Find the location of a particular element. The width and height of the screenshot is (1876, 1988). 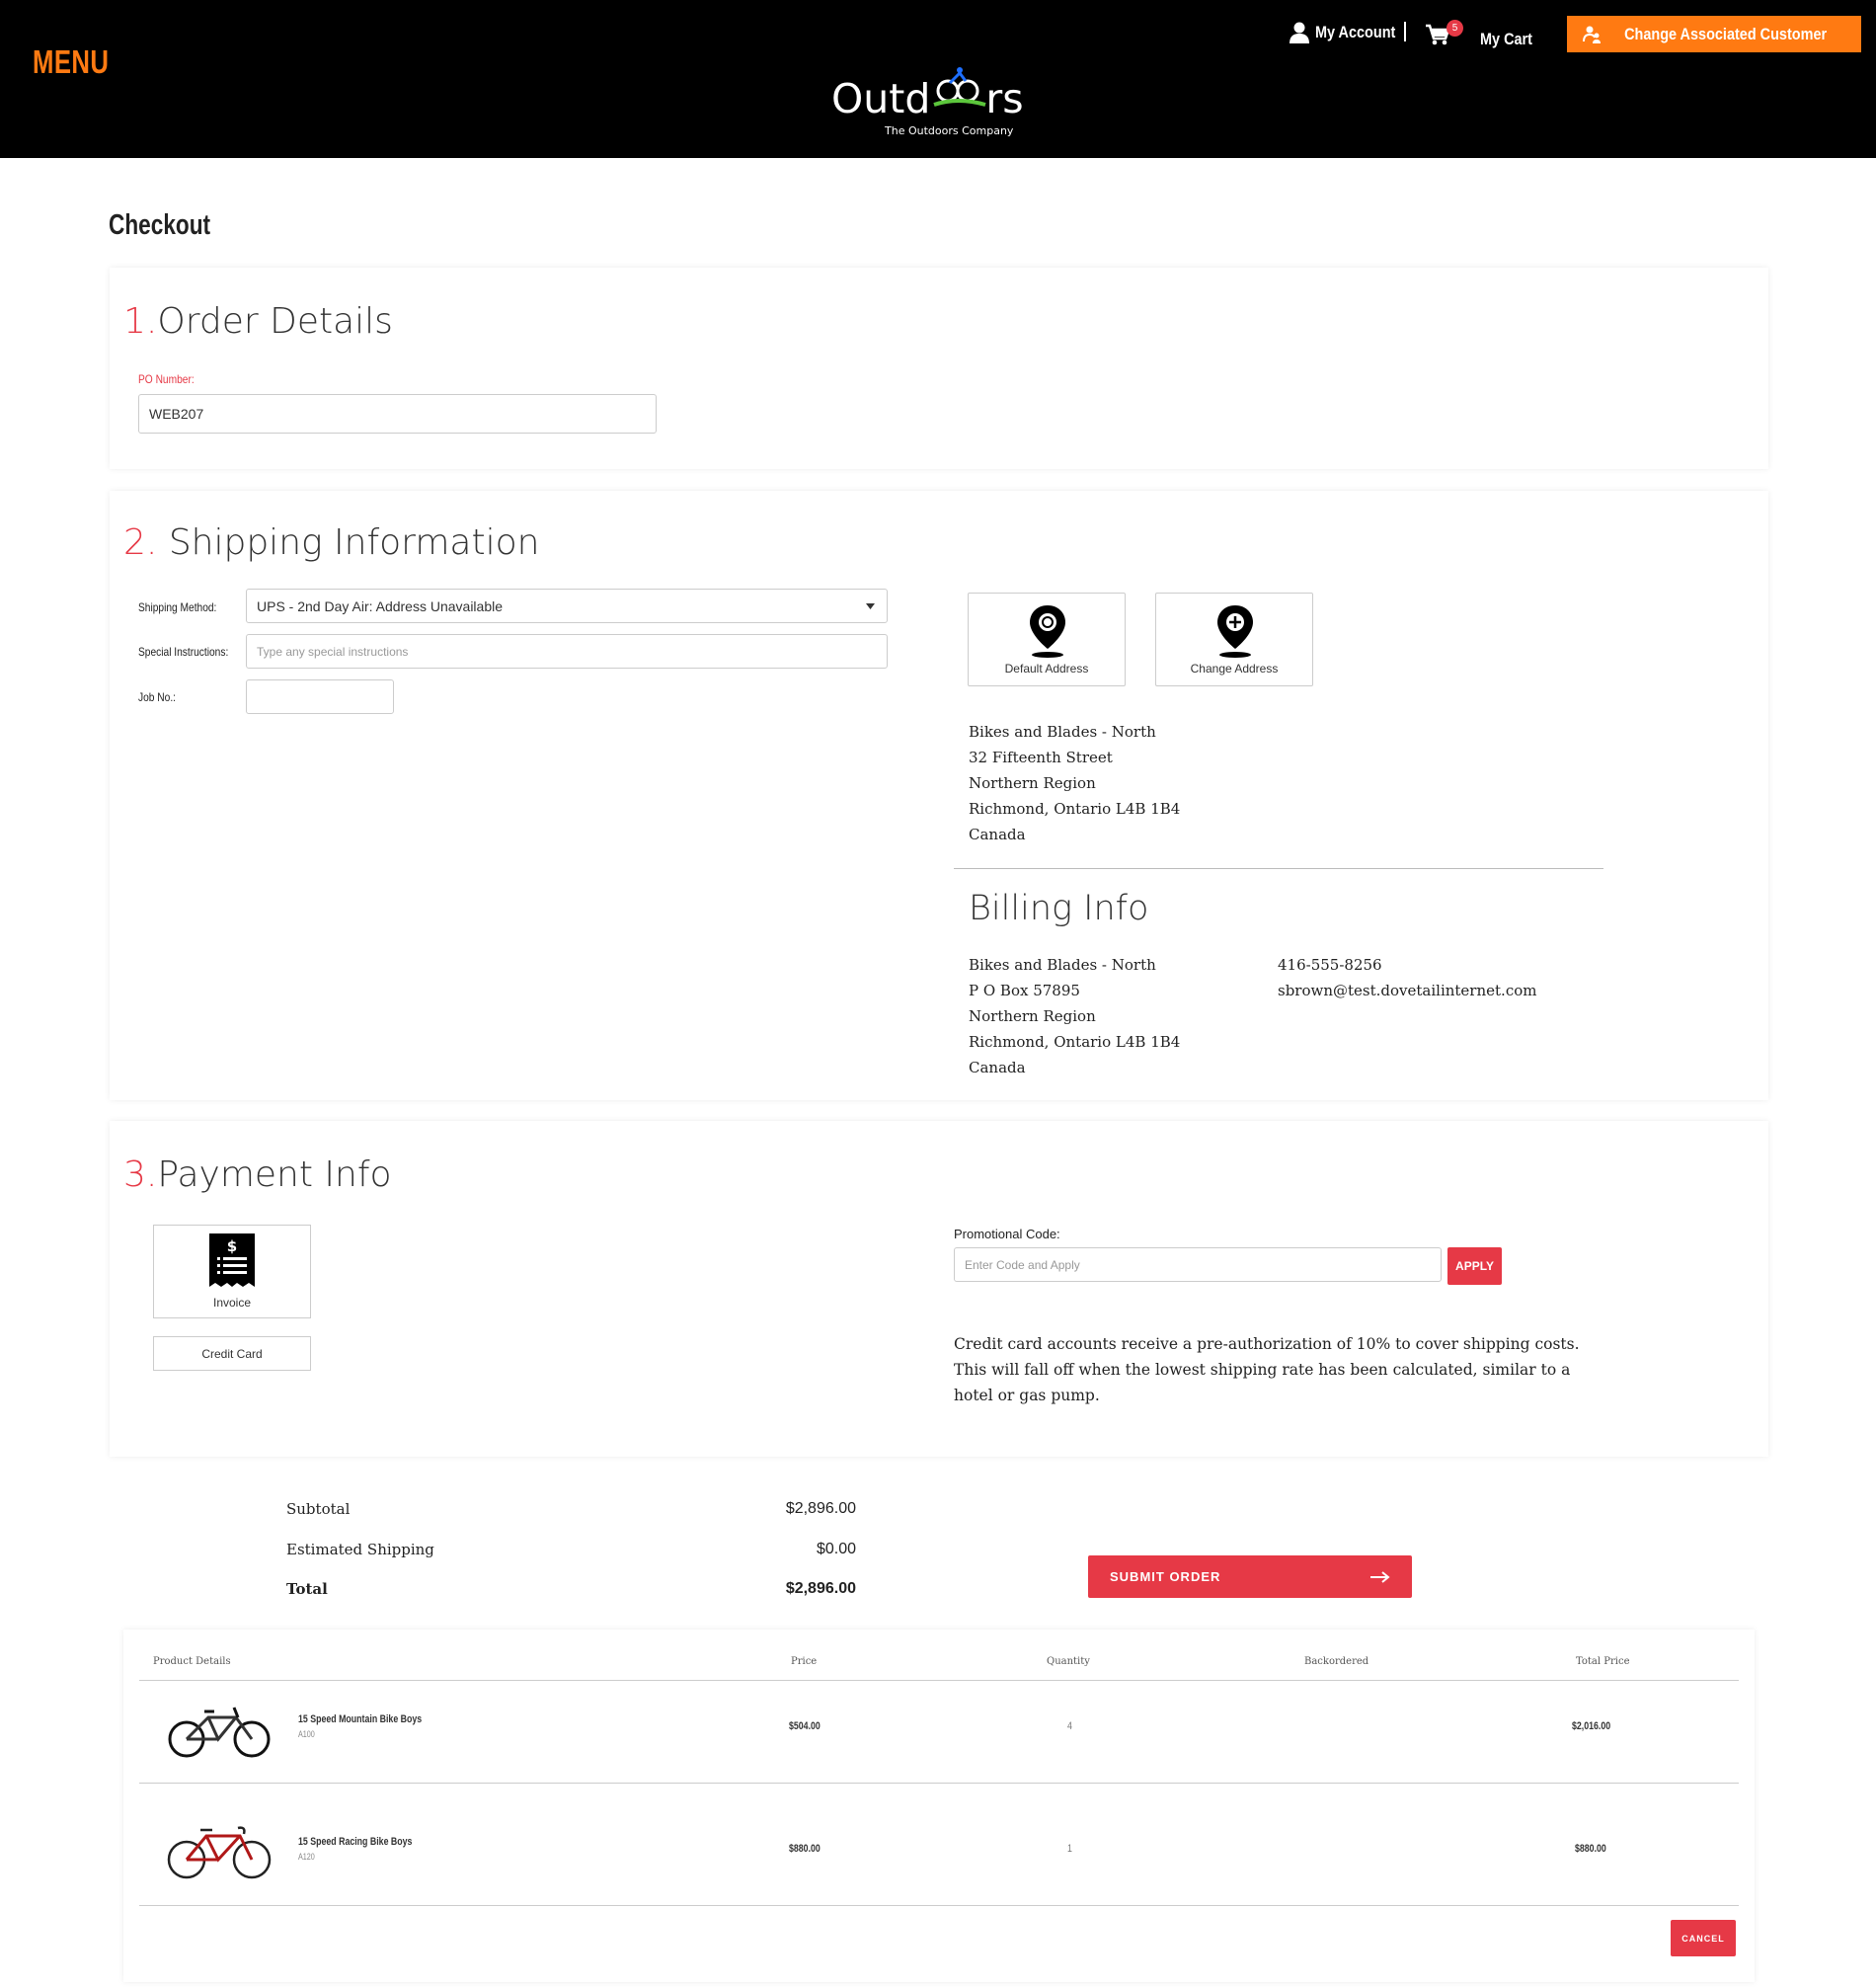

col-product-details: Product Details is located at coordinates (192, 1662).